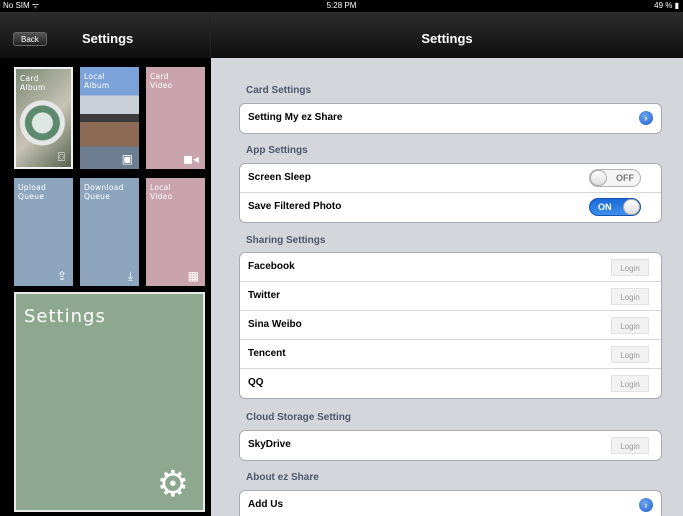  I want to click on section-header-app: App Settings, so click(277, 150).